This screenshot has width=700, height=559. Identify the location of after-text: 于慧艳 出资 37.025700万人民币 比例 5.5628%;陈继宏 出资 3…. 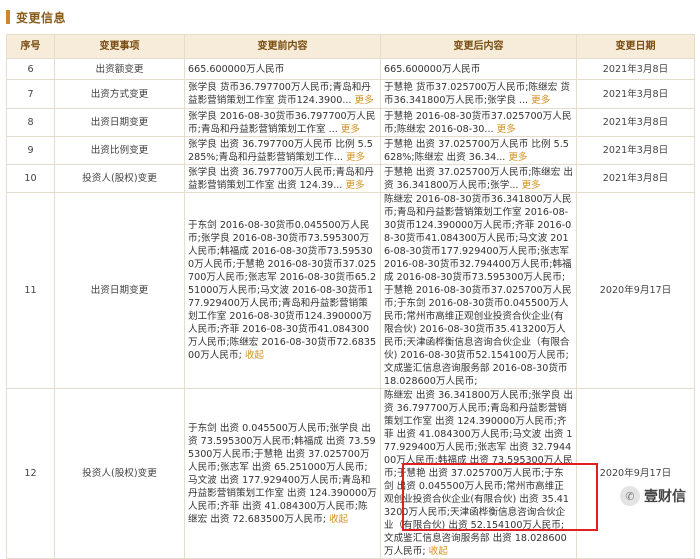
(476, 150).